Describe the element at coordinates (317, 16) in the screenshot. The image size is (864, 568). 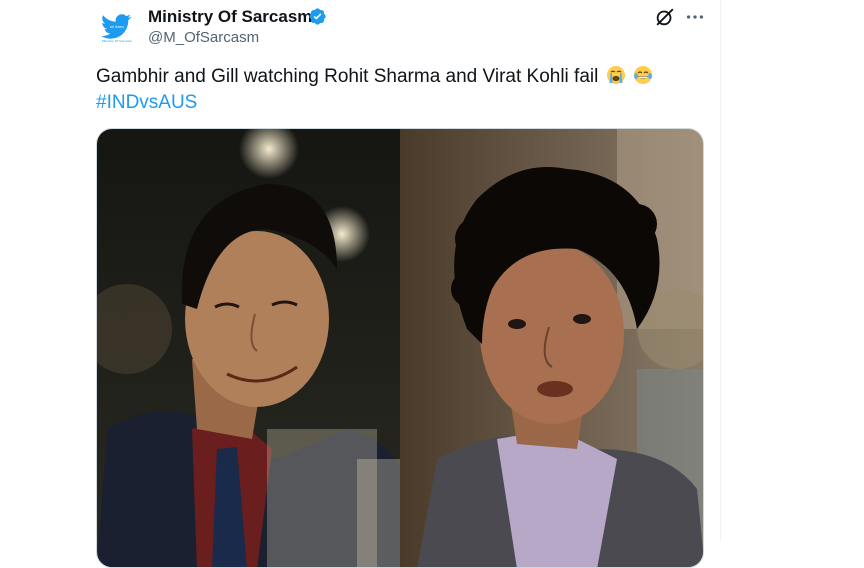
I see `verified-badge-icon` at that location.